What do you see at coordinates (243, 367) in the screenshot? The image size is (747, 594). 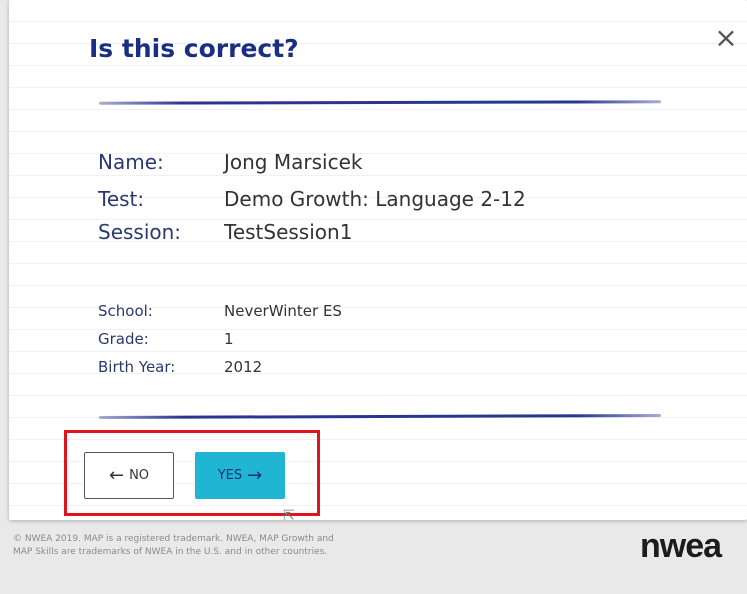 I see `birth-year-value: 2012` at bounding box center [243, 367].